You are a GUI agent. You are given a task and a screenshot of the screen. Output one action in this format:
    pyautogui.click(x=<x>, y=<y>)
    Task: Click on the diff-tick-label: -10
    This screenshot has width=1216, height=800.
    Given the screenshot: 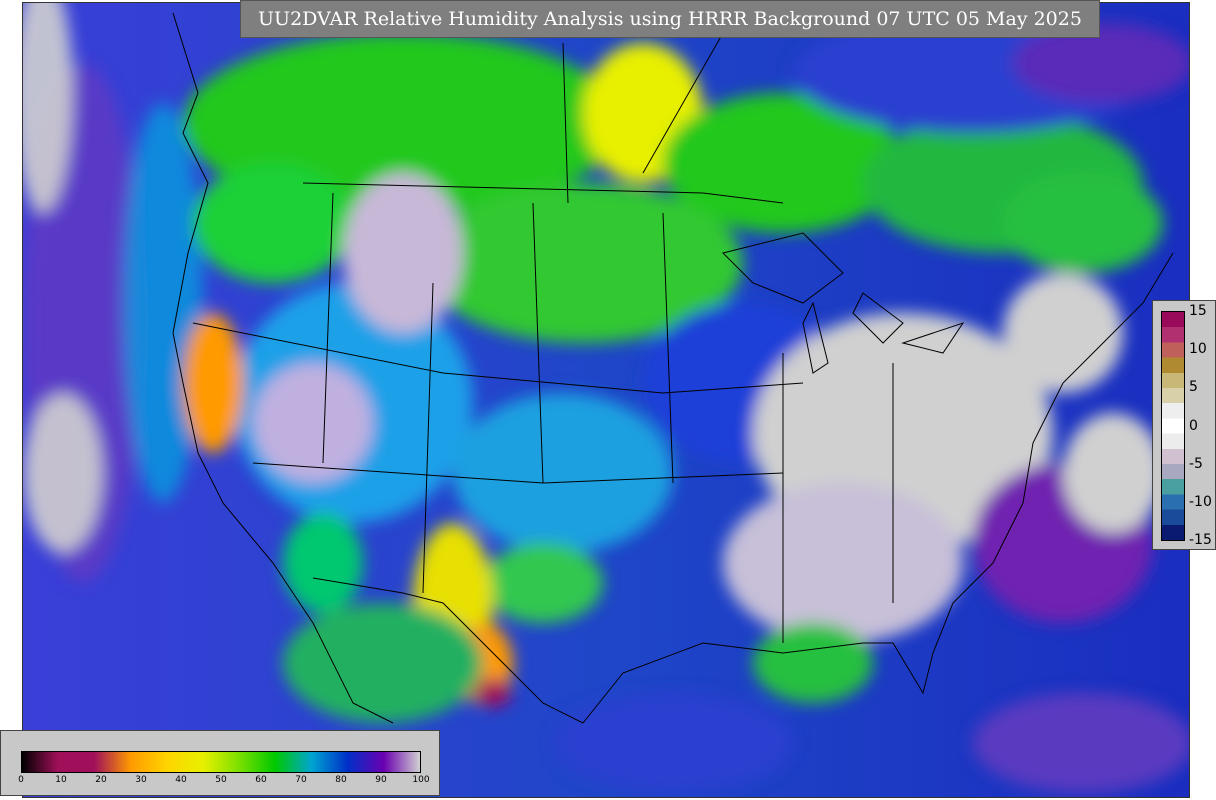 What is the action you would take?
    pyautogui.click(x=1200, y=502)
    